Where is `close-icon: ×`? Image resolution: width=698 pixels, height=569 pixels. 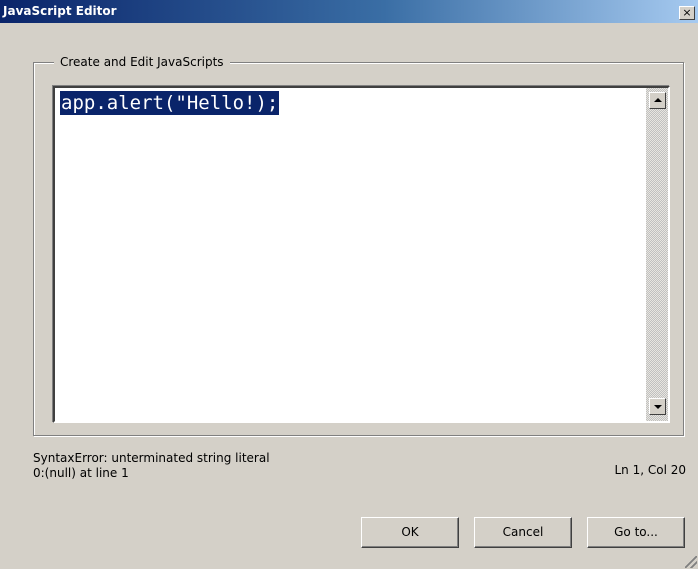
close-icon: × is located at coordinates (687, 13).